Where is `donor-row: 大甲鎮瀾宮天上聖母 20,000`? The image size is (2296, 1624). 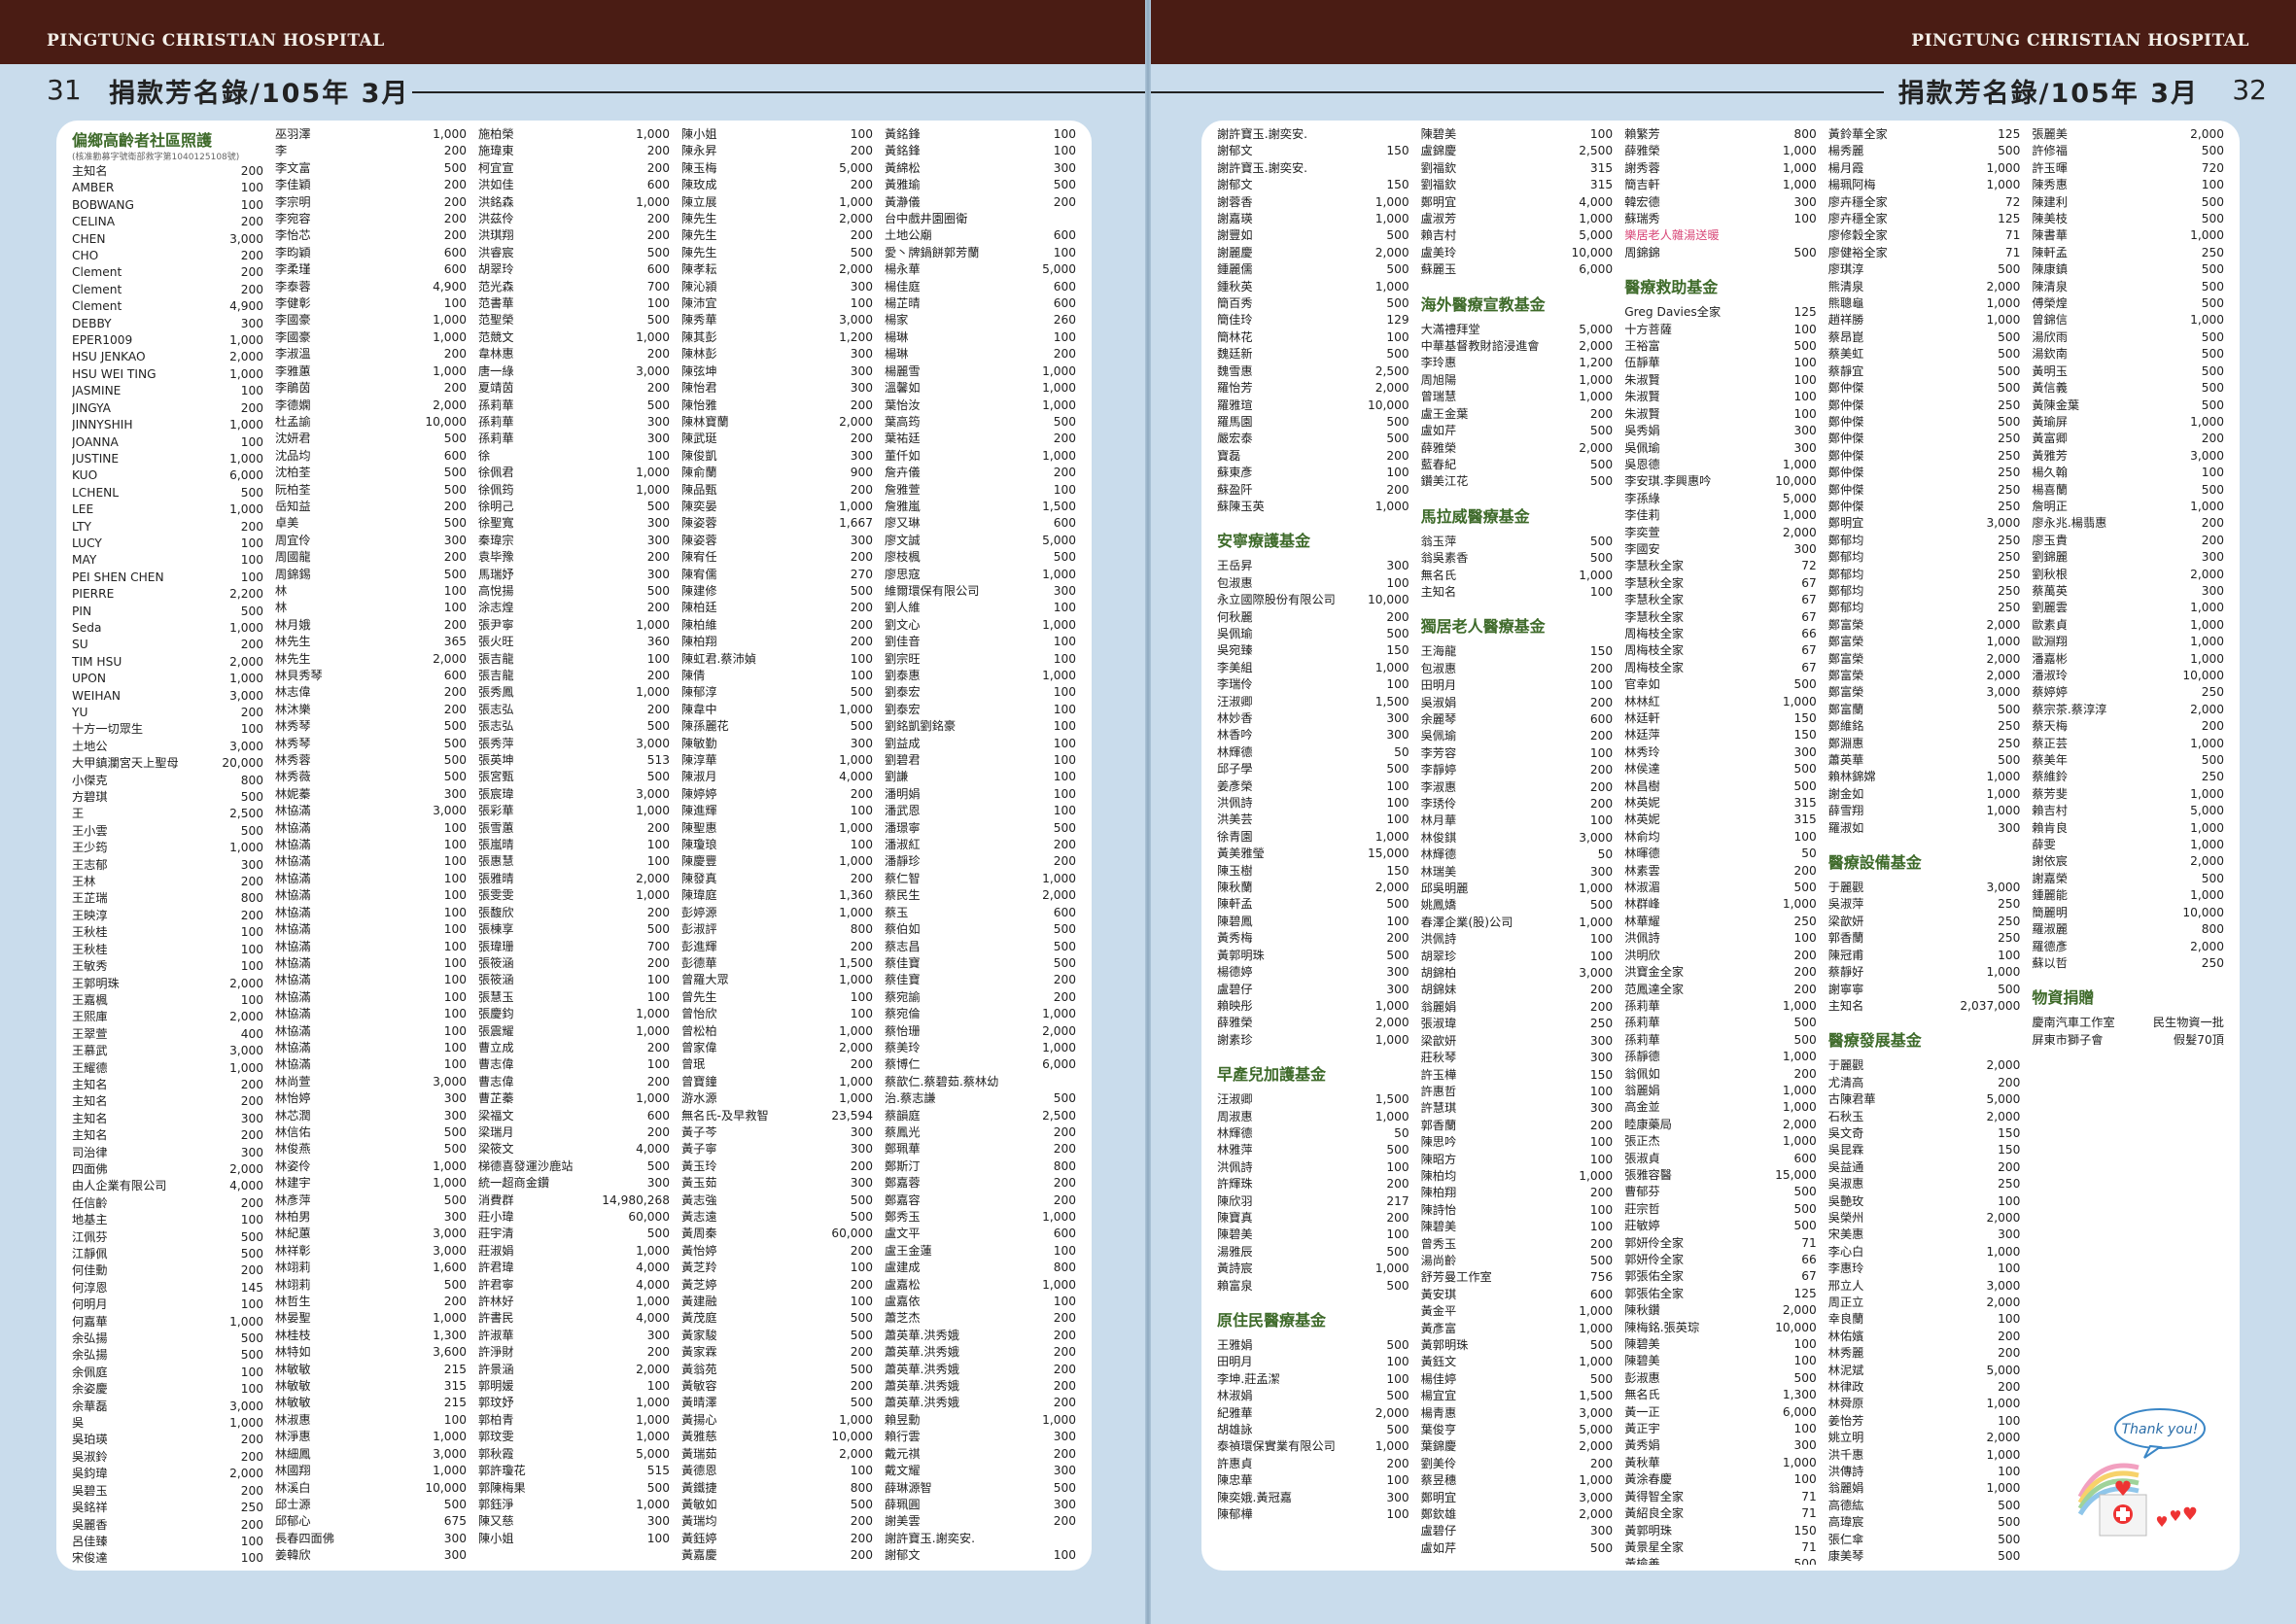
donor-row: 大甲鎮瀾宮天上聖母 20,000 is located at coordinates (167, 763).